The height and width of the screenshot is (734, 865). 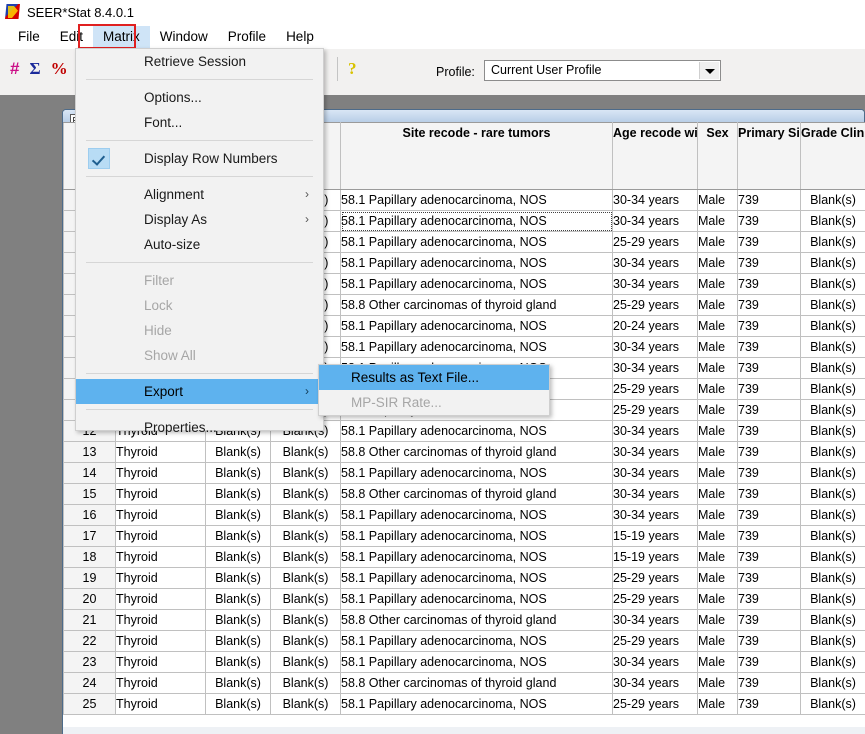 I want to click on column-header-site-recode-rare-tumors: Site recode - rare tumors, so click(x=476, y=156).